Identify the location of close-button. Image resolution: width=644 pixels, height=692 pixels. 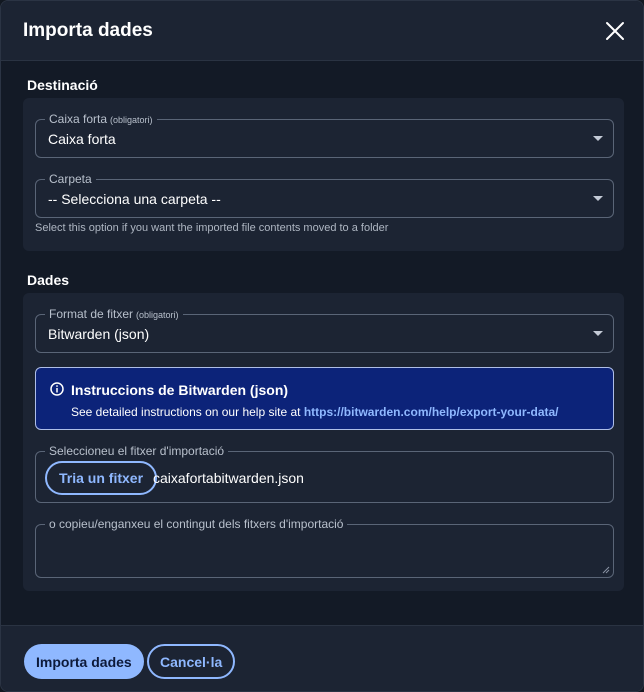
(615, 31).